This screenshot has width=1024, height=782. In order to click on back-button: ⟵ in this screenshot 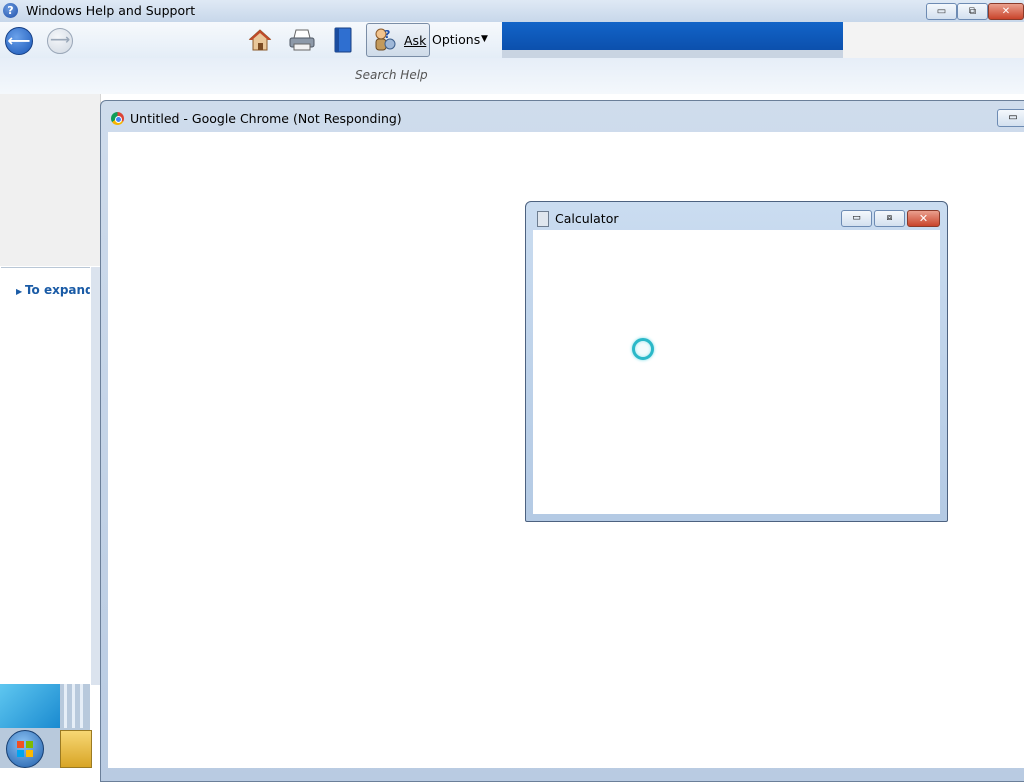, I will do `click(19, 41)`.